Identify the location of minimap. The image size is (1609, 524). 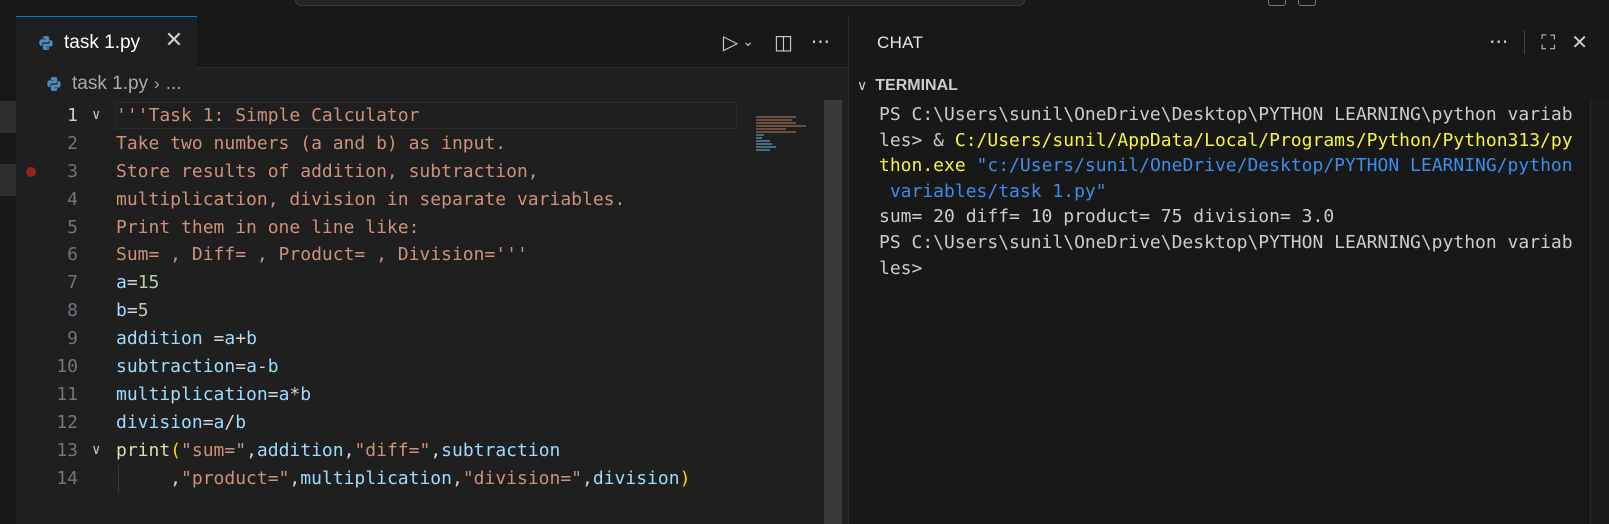
(786, 136).